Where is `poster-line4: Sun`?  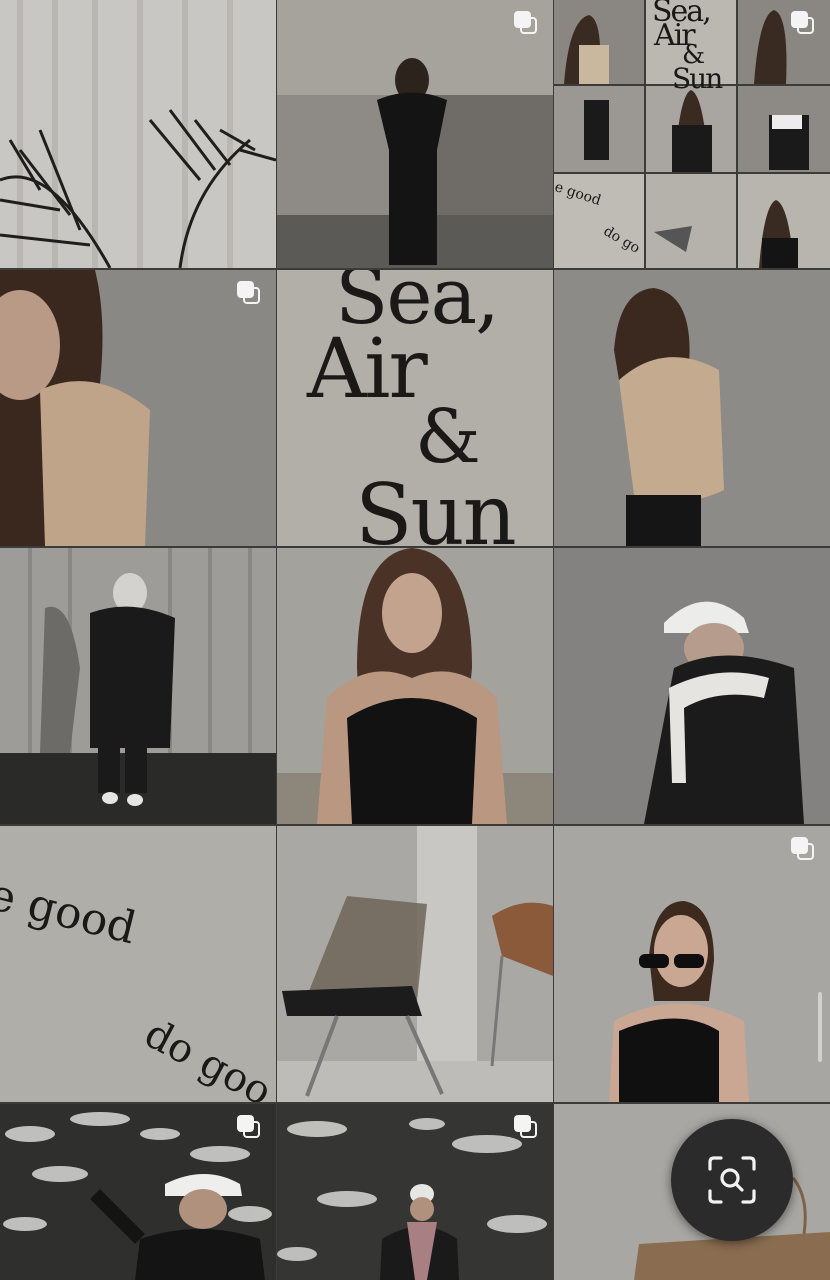 poster-line4: Sun is located at coordinates (436, 506).